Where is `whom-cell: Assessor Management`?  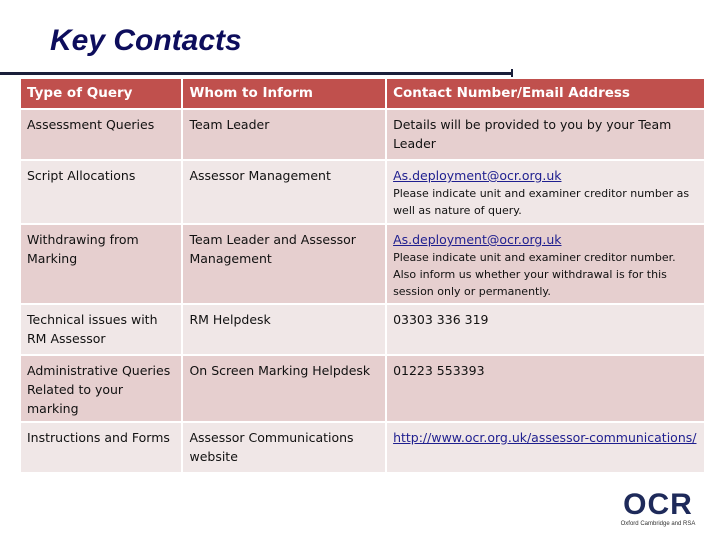 whom-cell: Assessor Management is located at coordinates (284, 192).